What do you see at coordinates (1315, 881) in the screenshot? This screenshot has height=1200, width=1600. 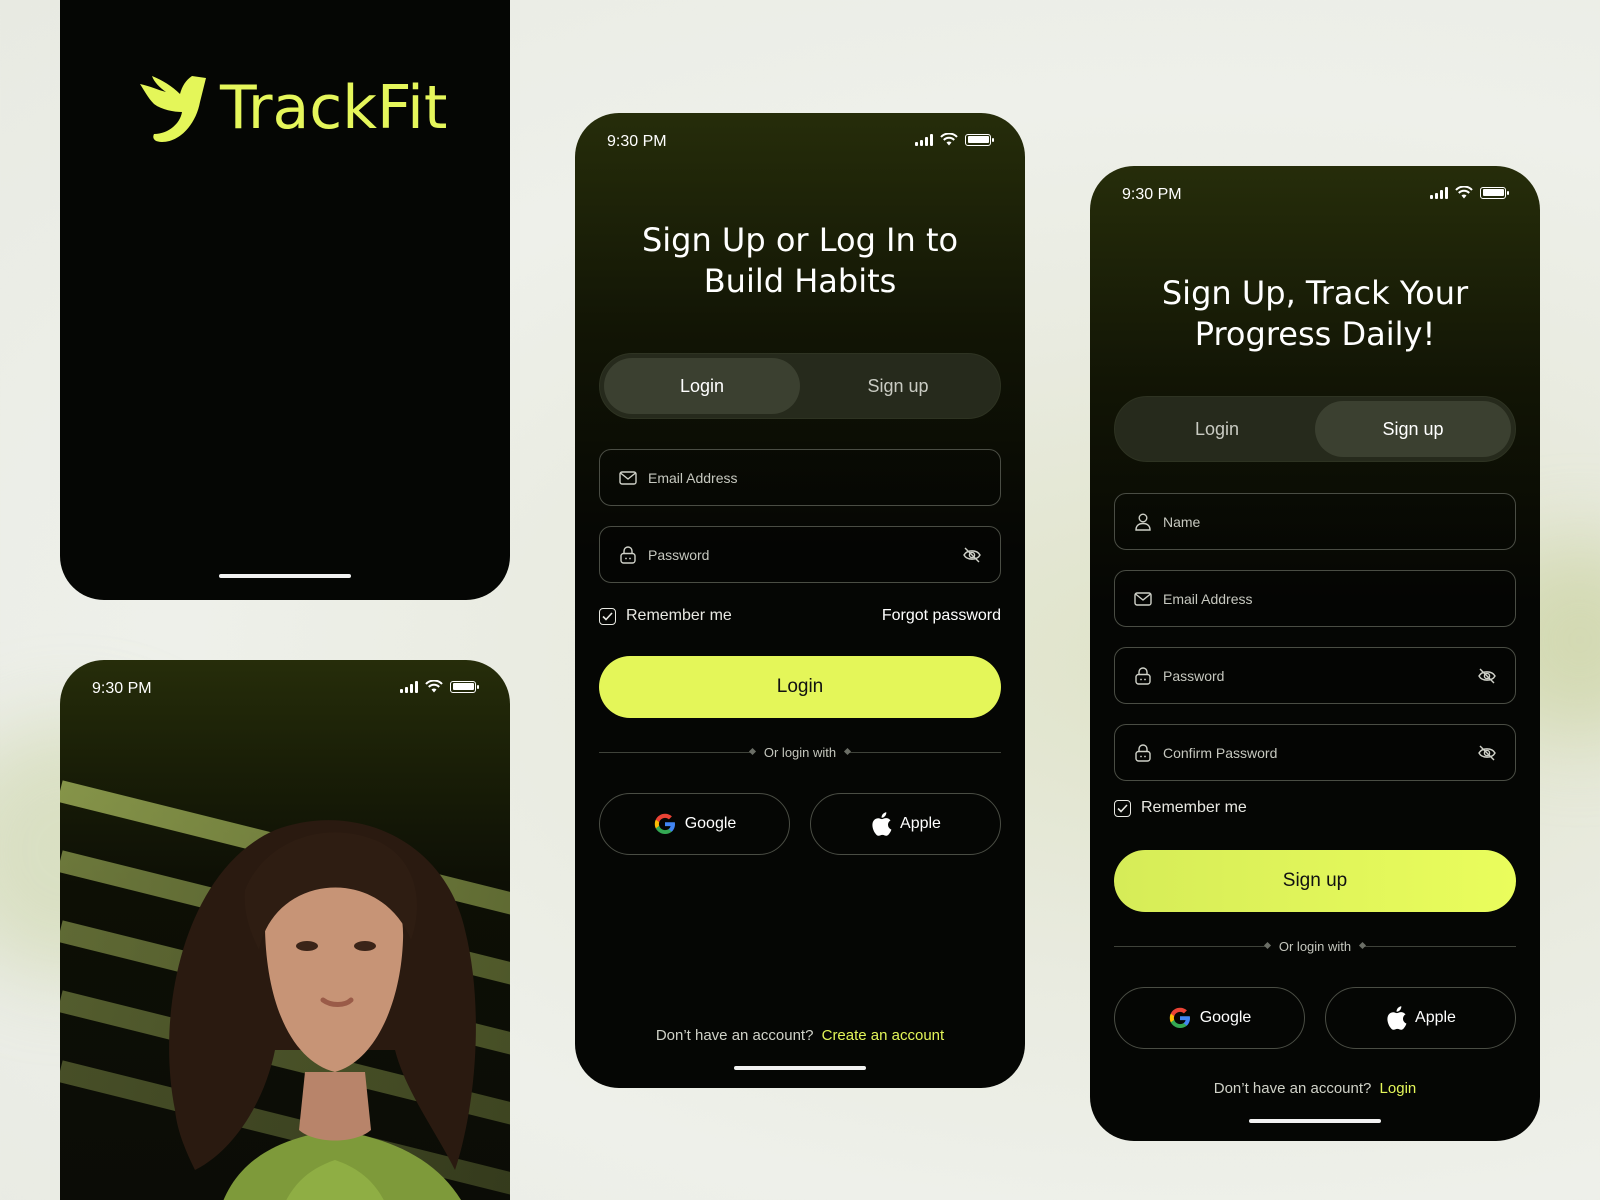 I see `signup-button: Sign up` at bounding box center [1315, 881].